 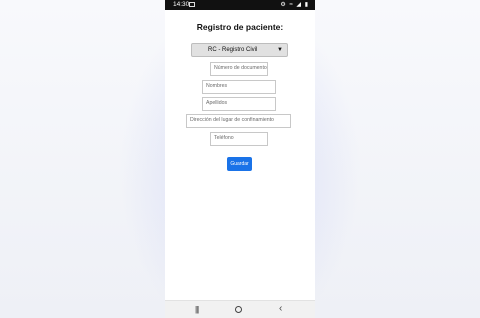 I want to click on address-field: Dirección del lugar de confinamiento, so click(x=238, y=121).